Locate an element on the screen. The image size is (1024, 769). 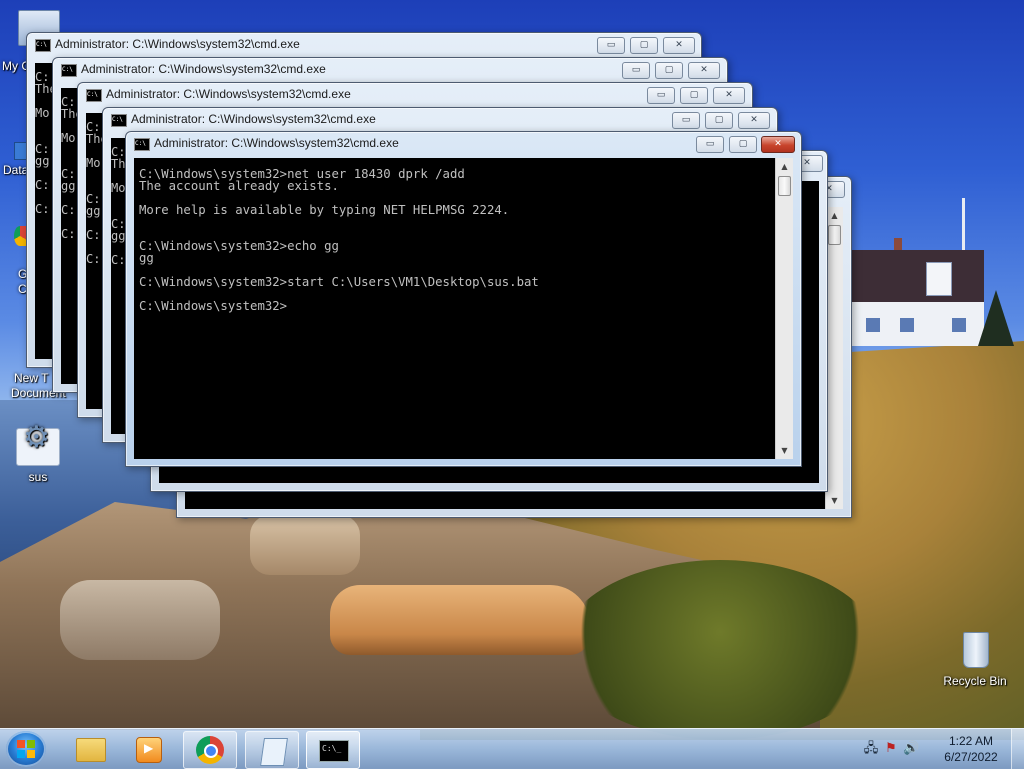
cmd-icon: C:\_ is located at coordinates (334, 751).